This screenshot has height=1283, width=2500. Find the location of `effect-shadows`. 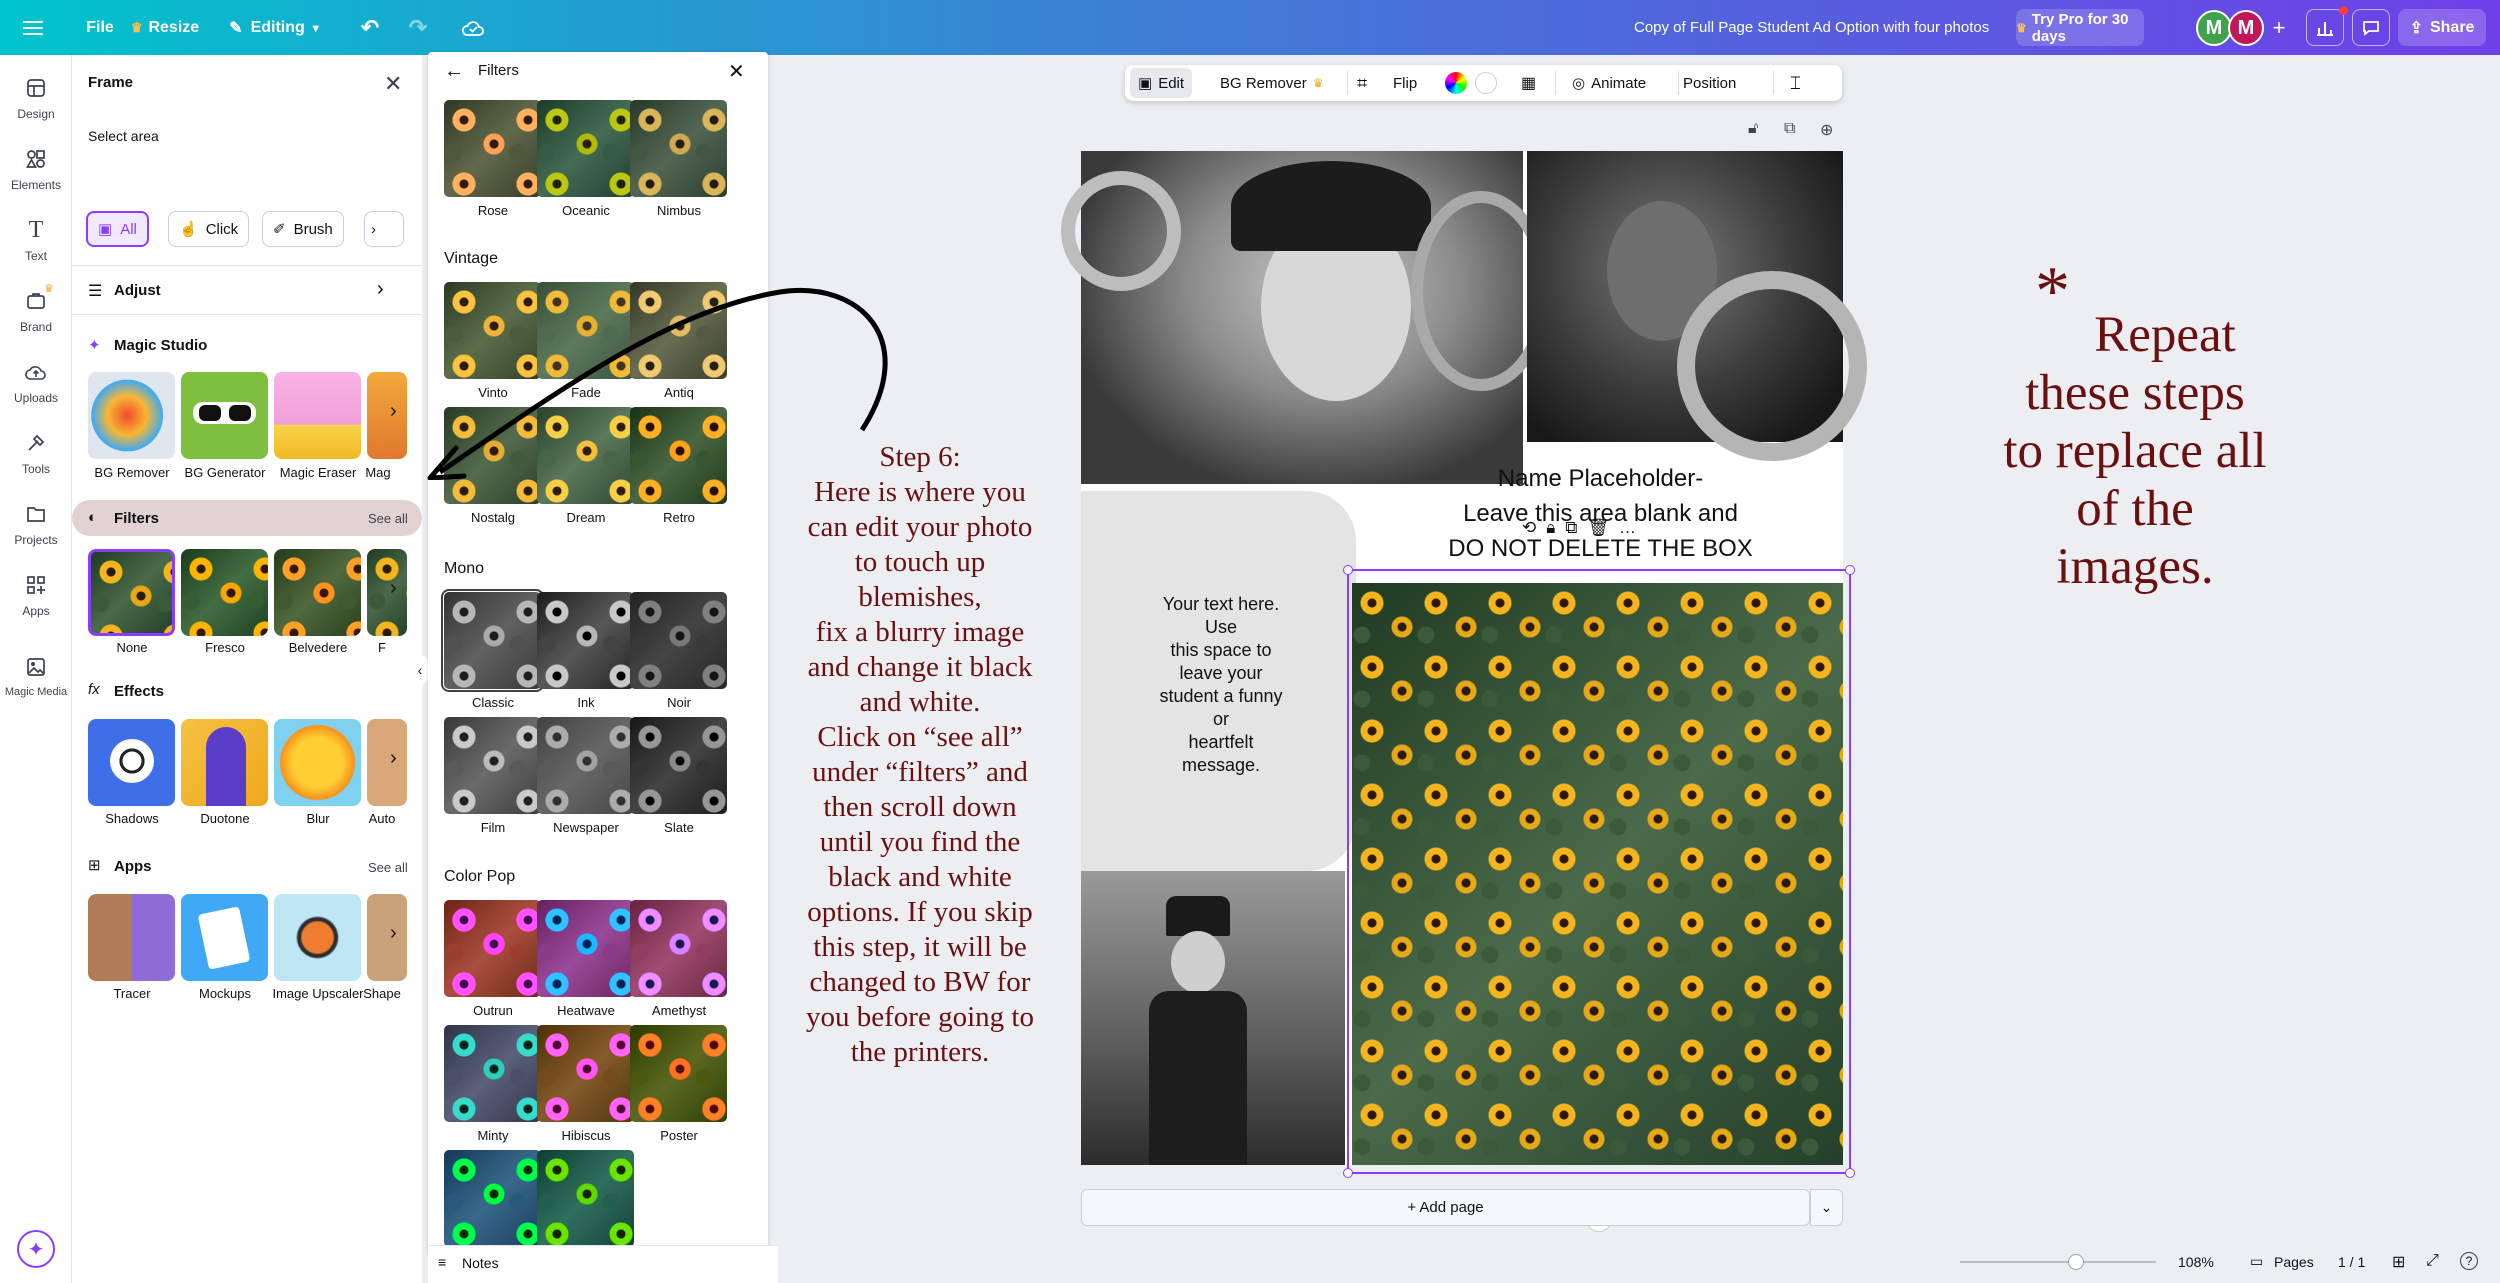

effect-shadows is located at coordinates (131, 762).